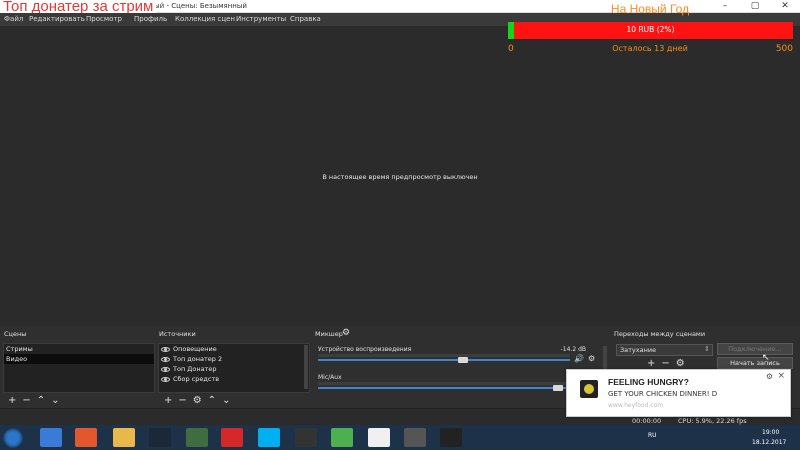 This screenshot has width=800, height=450. Describe the element at coordinates (197, 437) in the screenshot. I see `app-icon` at that location.